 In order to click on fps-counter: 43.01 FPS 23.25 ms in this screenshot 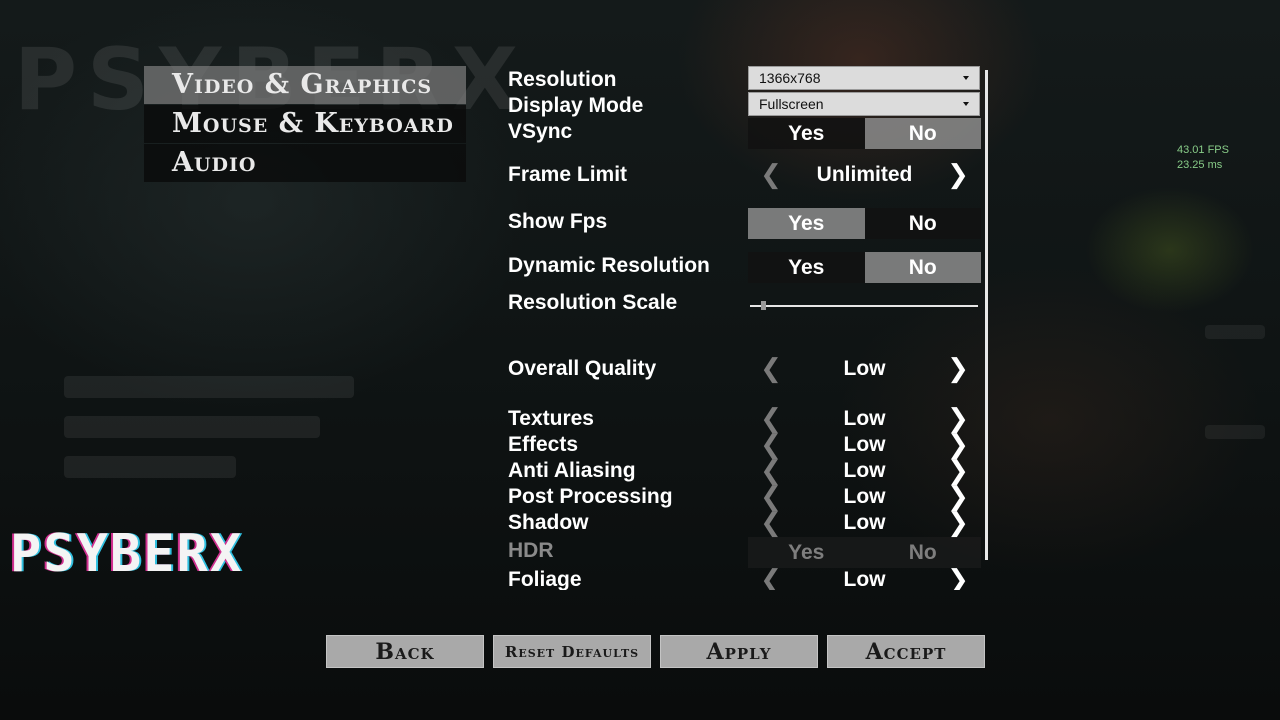, I will do `click(1203, 158)`.